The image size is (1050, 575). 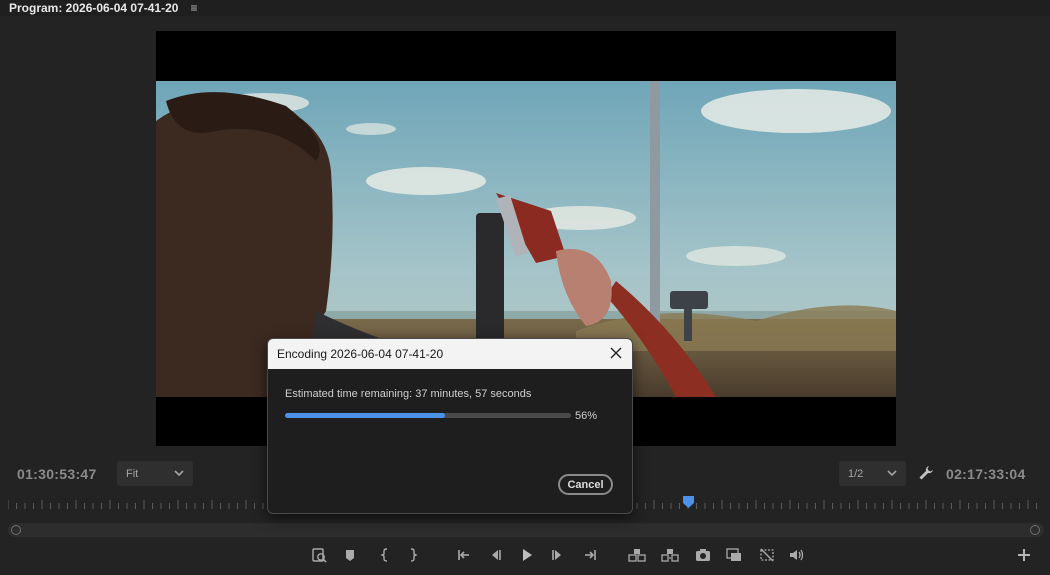 I want to click on encoding-progress-bar, so click(x=428, y=415).